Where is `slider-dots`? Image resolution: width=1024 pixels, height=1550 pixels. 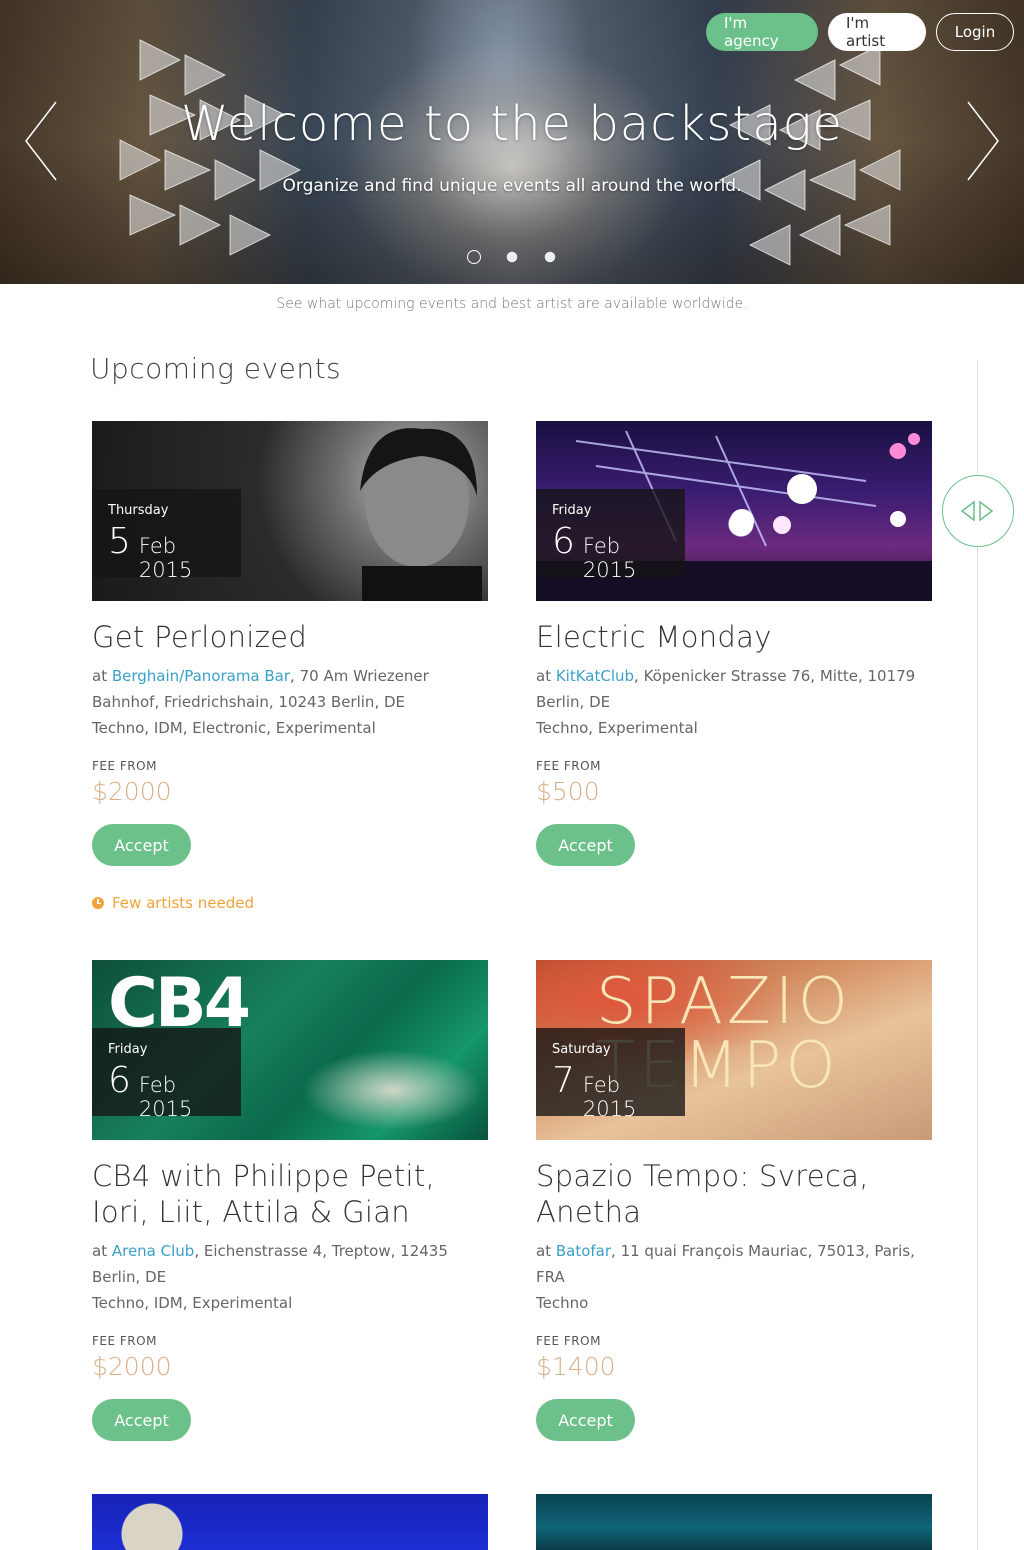 slider-dots is located at coordinates (512, 257).